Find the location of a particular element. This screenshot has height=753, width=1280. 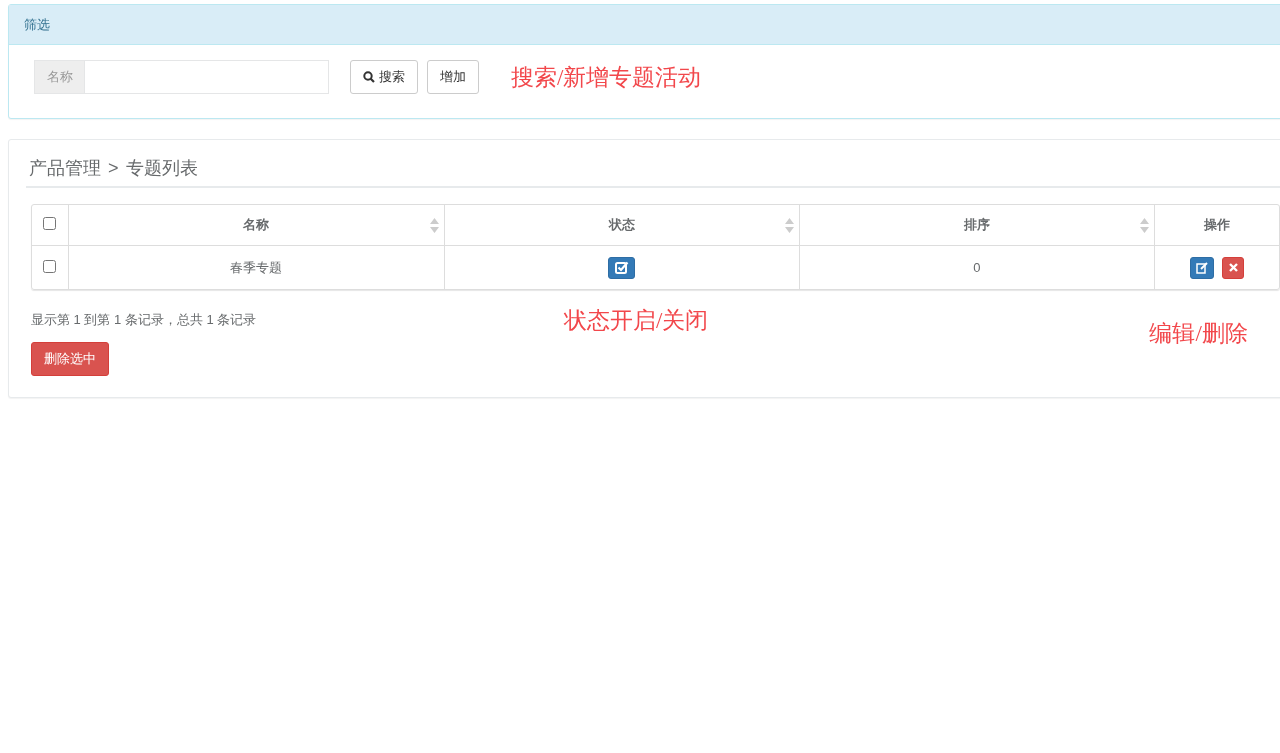

search-button: 搜索 is located at coordinates (384, 77).